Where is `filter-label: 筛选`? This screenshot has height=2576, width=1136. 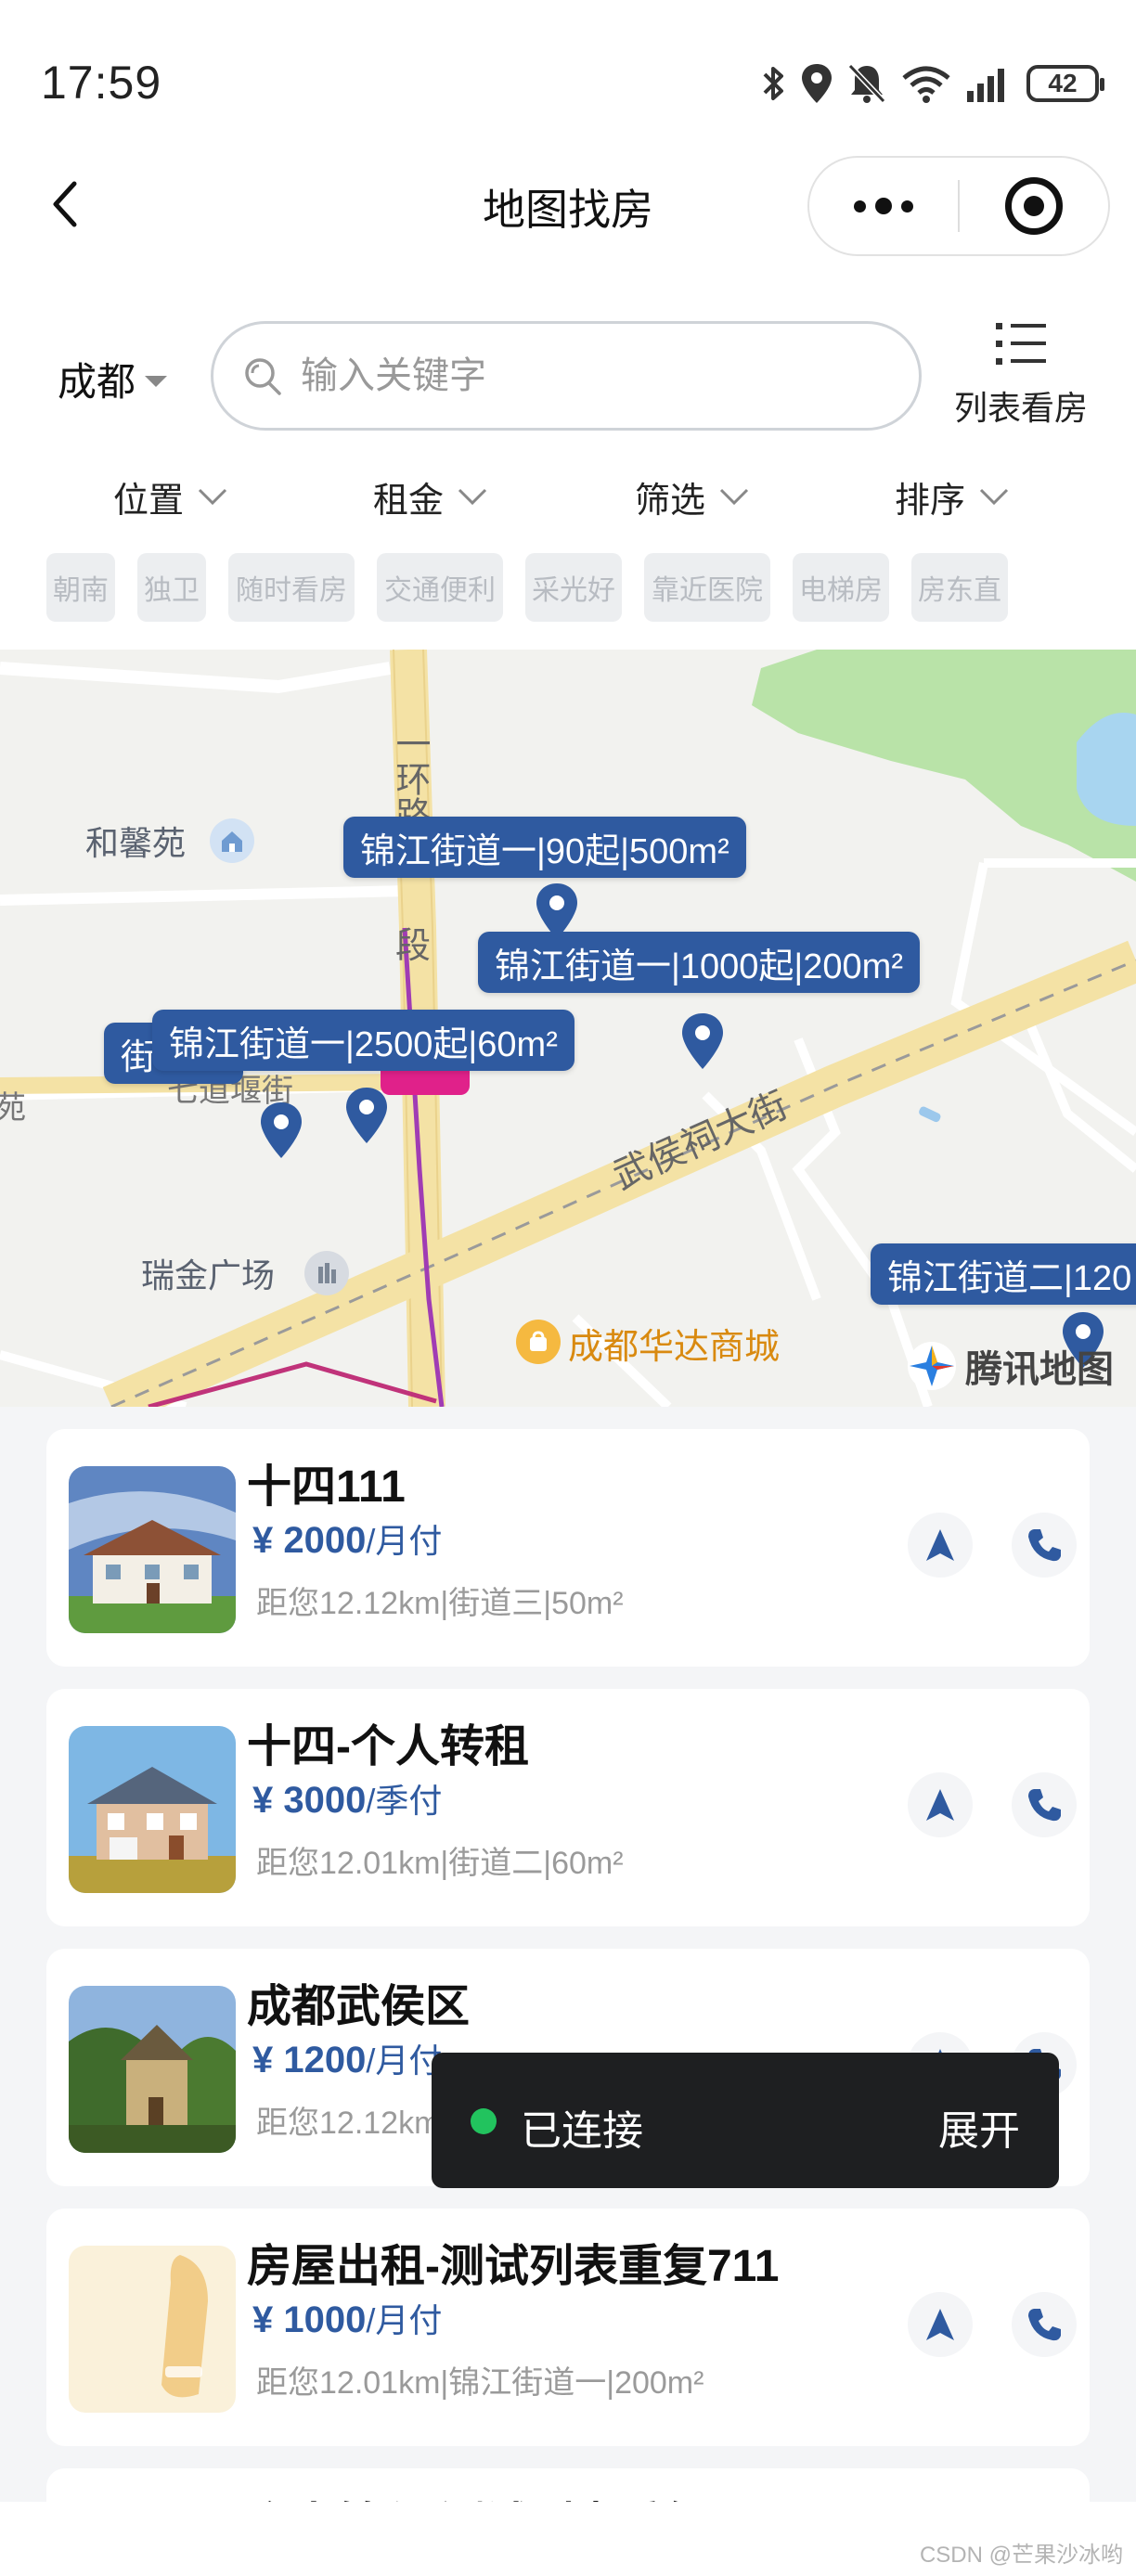
filter-label: 筛选 is located at coordinates (670, 501).